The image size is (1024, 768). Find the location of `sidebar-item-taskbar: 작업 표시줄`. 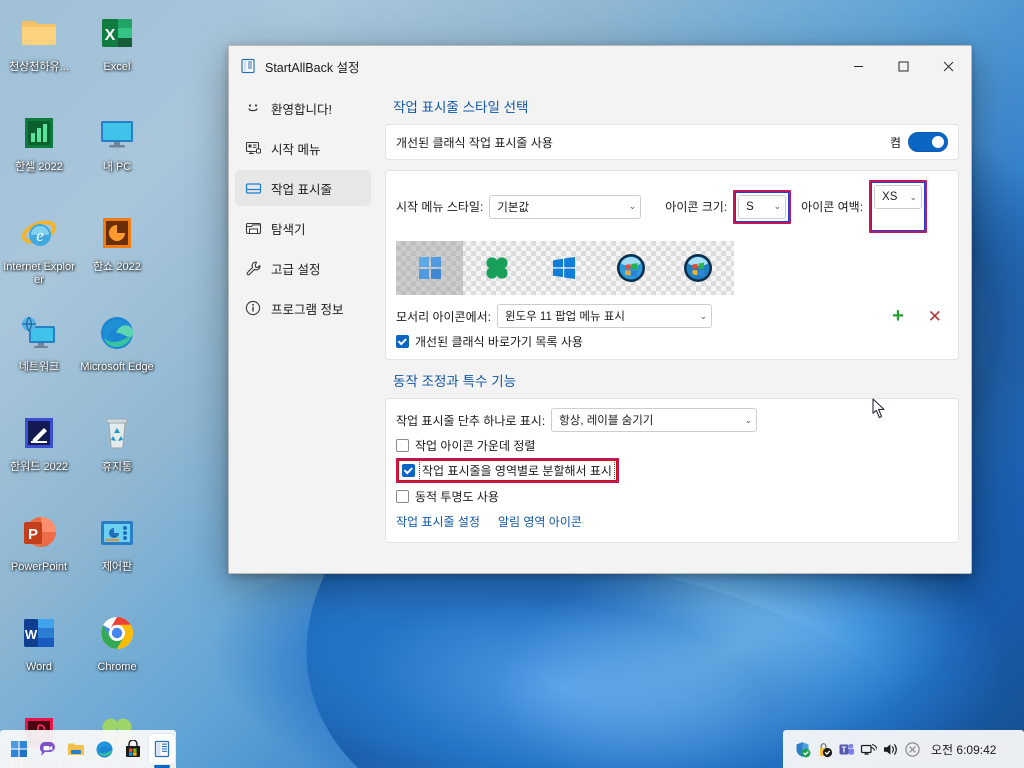

sidebar-item-taskbar: 작업 표시줄 is located at coordinates (303, 188).